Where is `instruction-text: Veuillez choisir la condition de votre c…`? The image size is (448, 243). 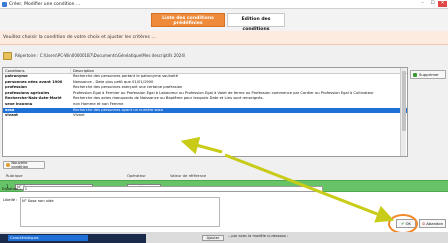 instruction-text: Veuillez choisir la condition de votre c… is located at coordinates (224, 38).